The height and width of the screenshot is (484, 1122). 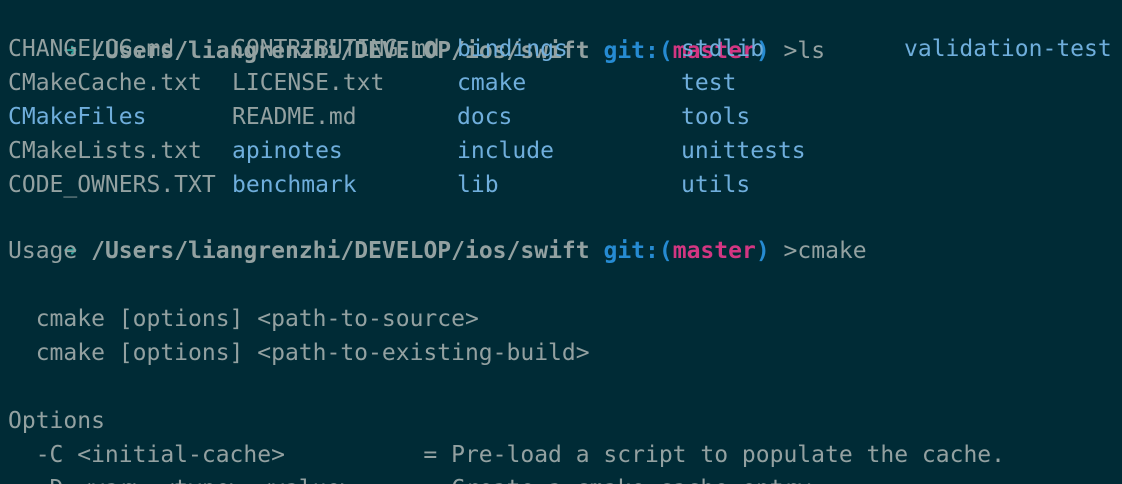 What do you see at coordinates (716, 117) in the screenshot?
I see `ls-directory-entry: tools` at bounding box center [716, 117].